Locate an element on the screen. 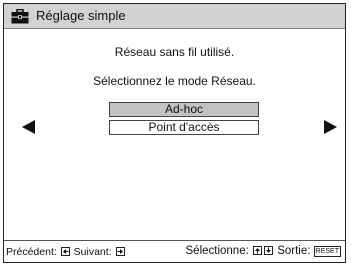 The image size is (351, 268). left-key-icon is located at coordinates (65, 251).